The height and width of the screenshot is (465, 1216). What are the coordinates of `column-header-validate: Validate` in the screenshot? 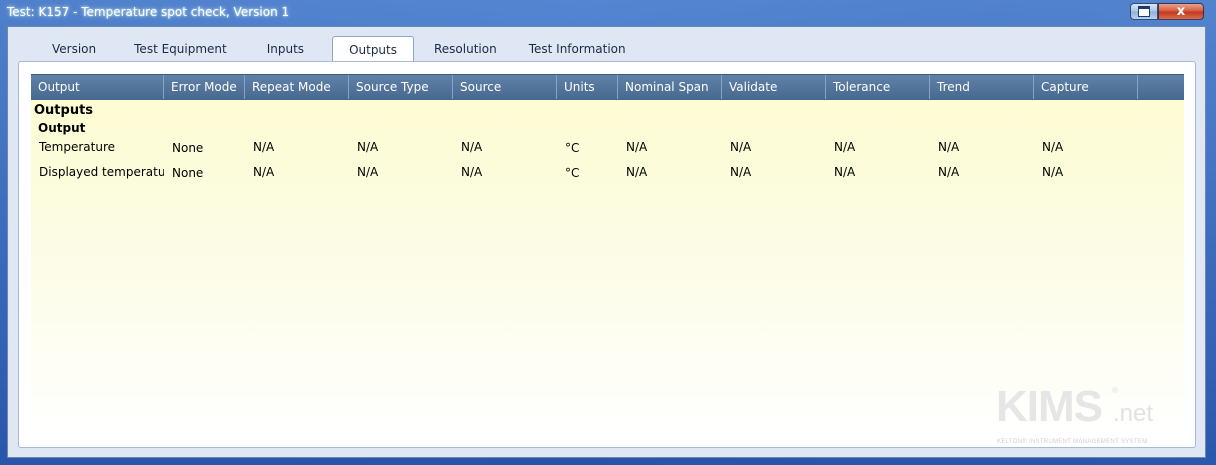 It's located at (774, 87).